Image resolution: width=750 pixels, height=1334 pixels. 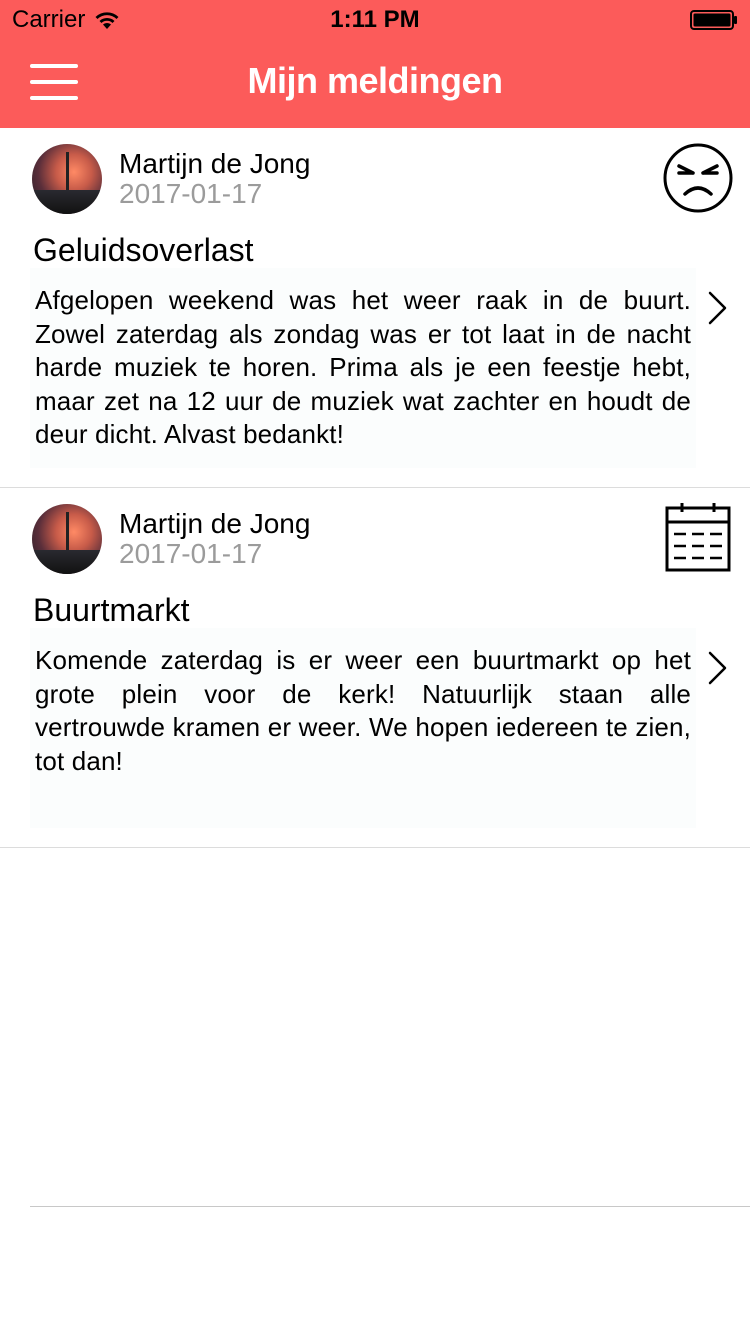 I want to click on app-header: Carrier 1:11 PM Mijn meldingen, so click(x=375, y=64).